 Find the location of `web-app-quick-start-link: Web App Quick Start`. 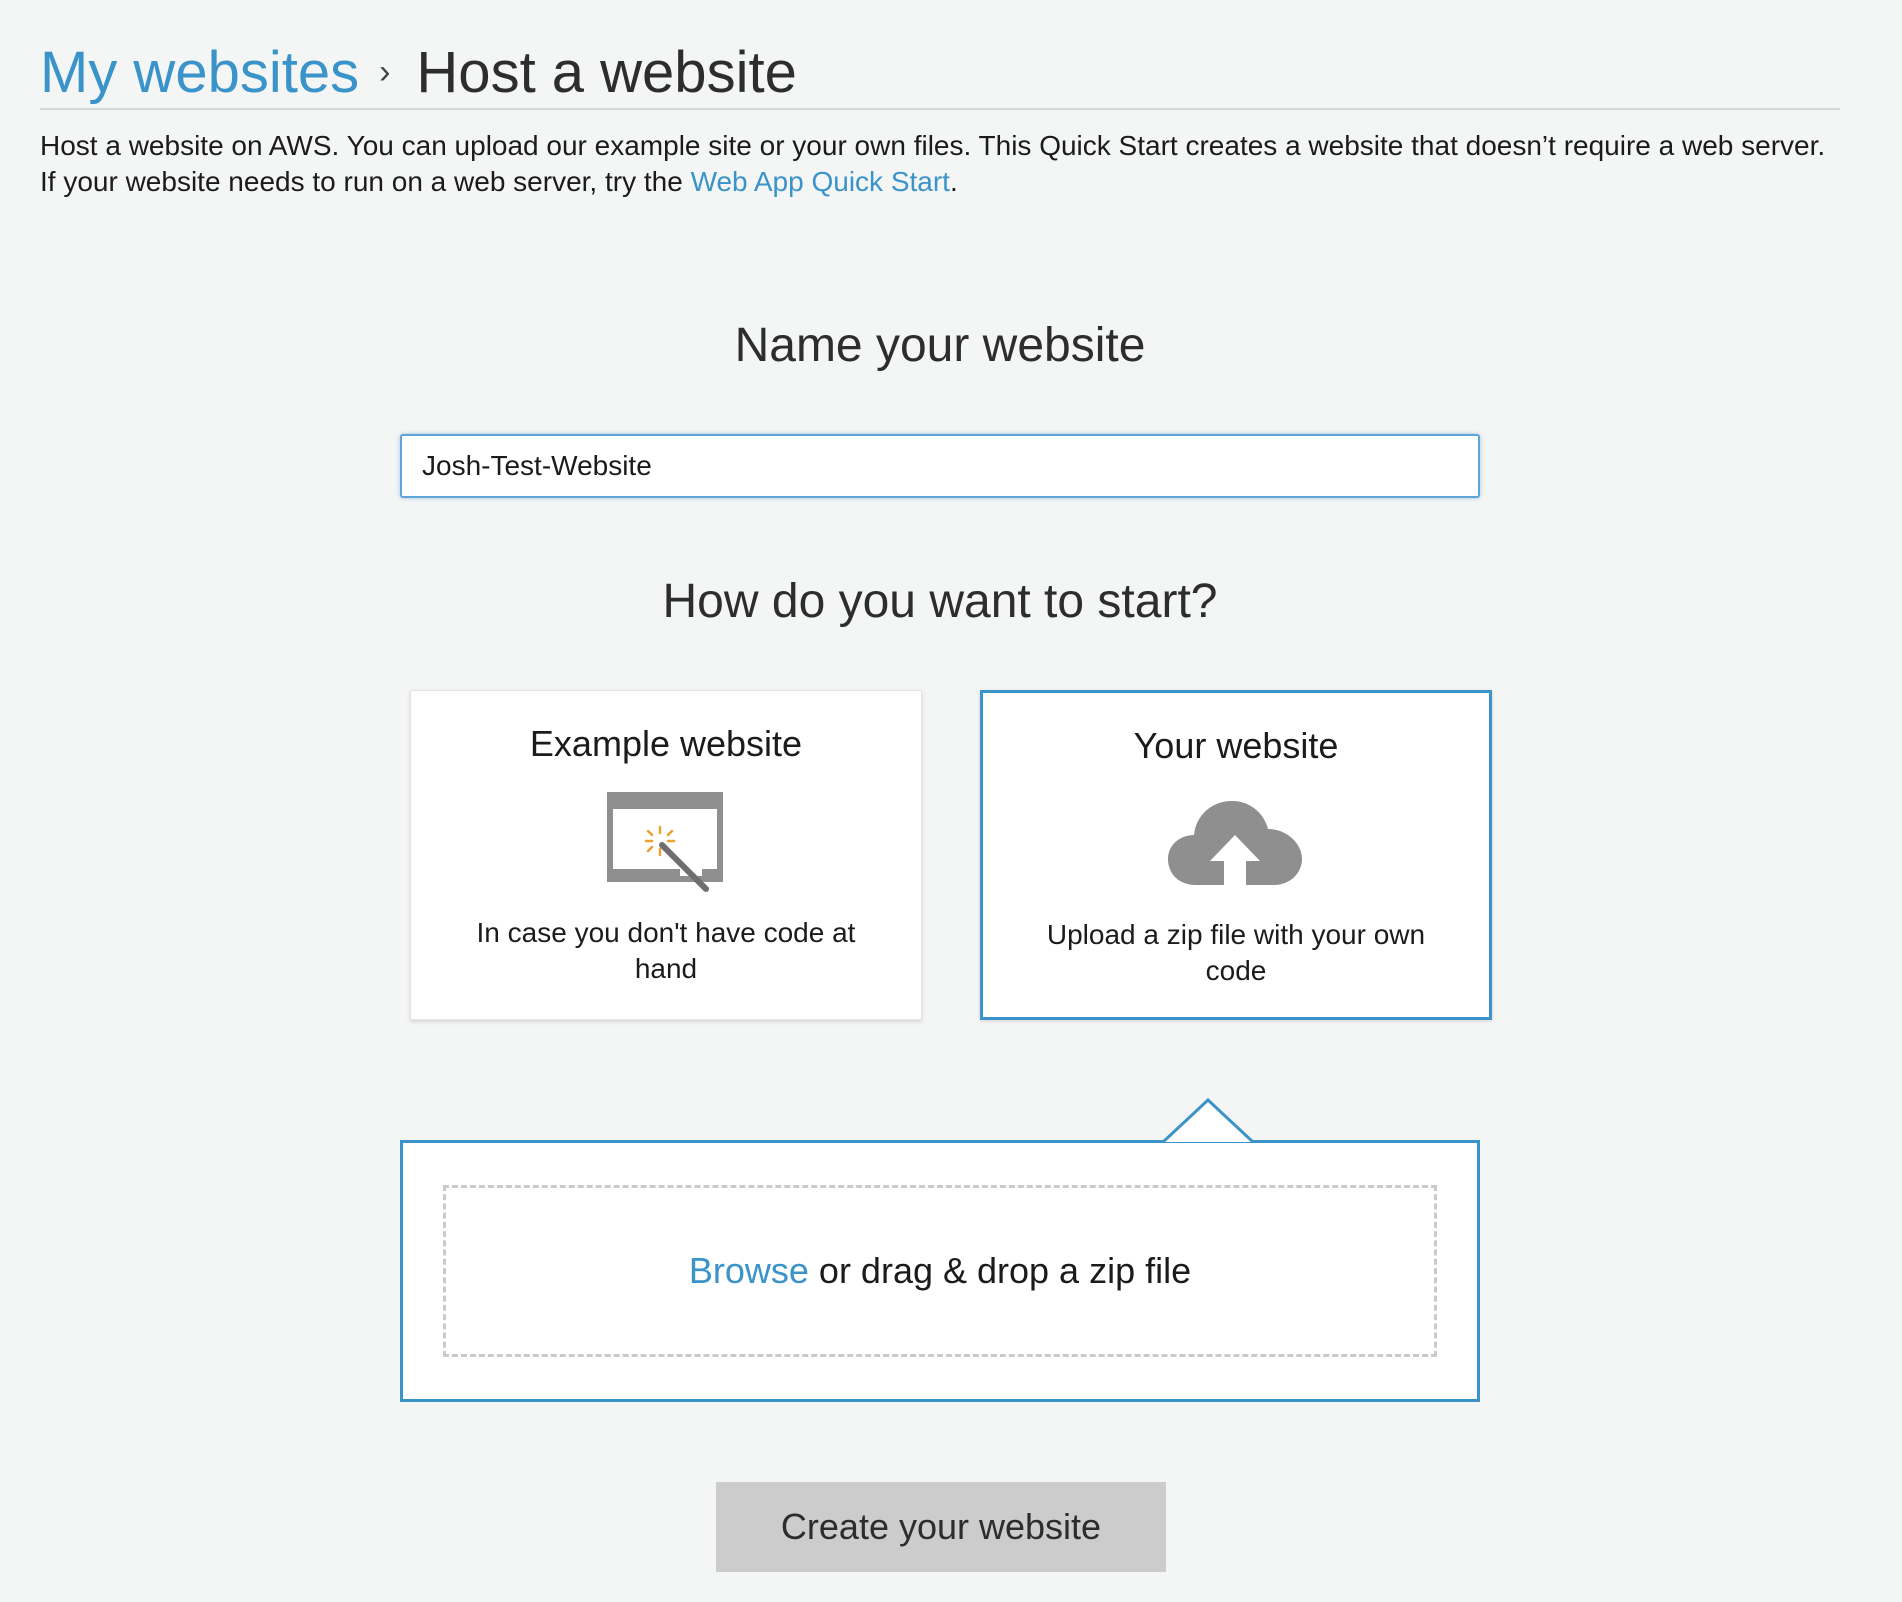

web-app-quick-start-link: Web App Quick Start is located at coordinates (820, 181).